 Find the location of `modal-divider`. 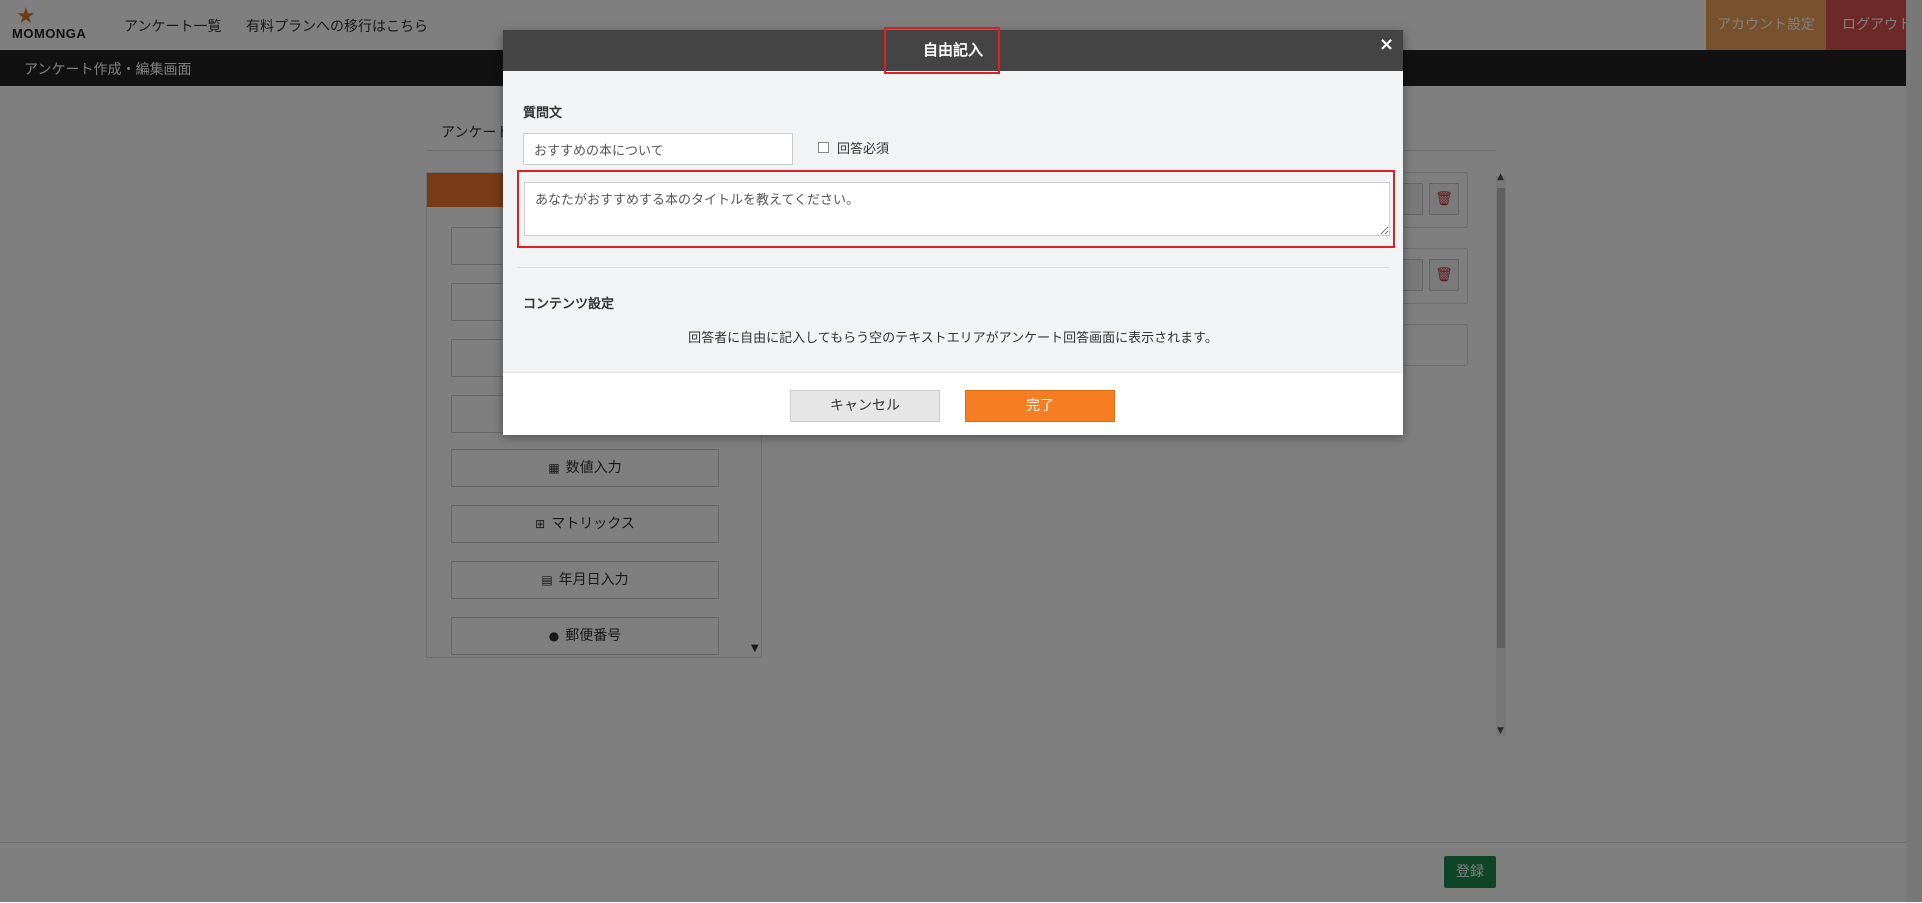

modal-divider is located at coordinates (953, 267).